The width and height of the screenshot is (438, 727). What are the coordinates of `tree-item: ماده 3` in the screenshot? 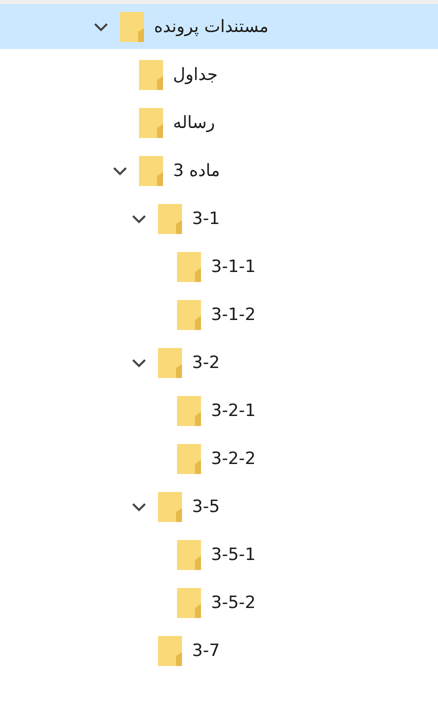 It's located at (219, 170).